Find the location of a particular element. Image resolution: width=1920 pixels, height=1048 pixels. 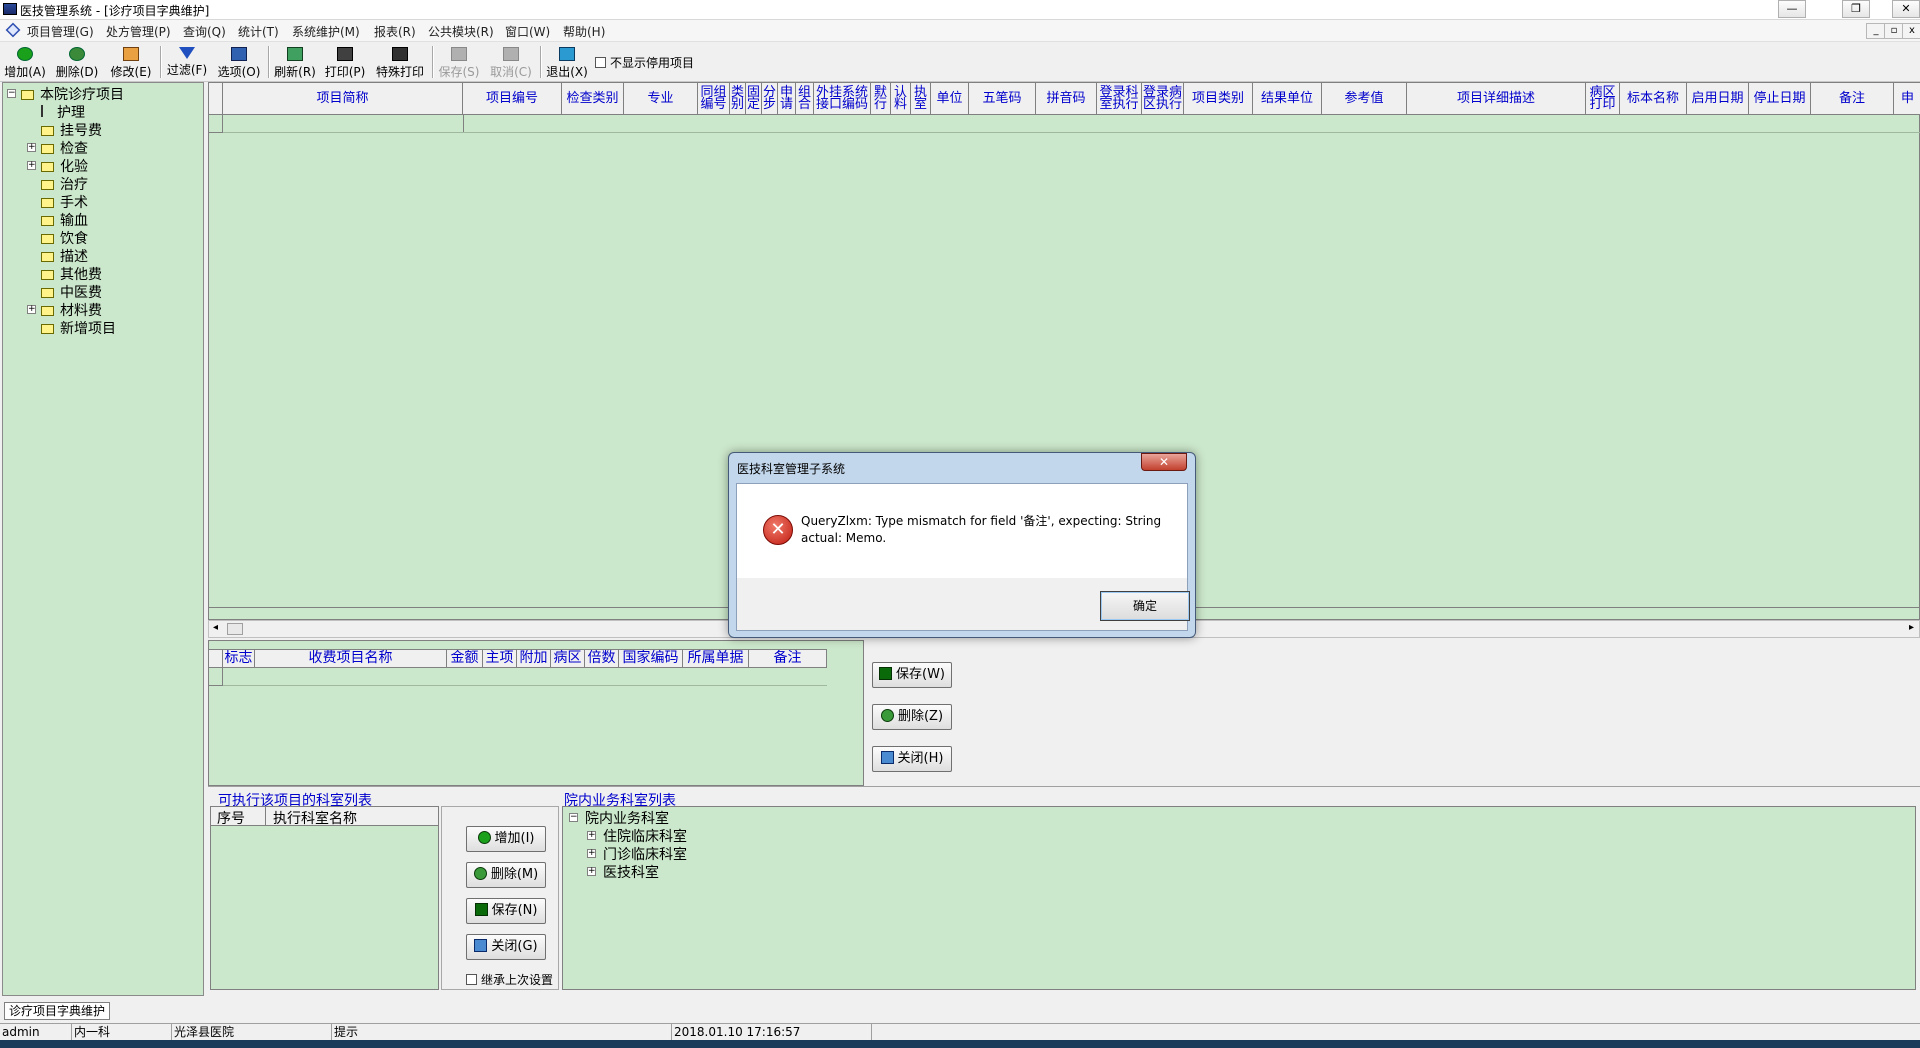

column-header: 标本名称 is located at coordinates (1653, 99).